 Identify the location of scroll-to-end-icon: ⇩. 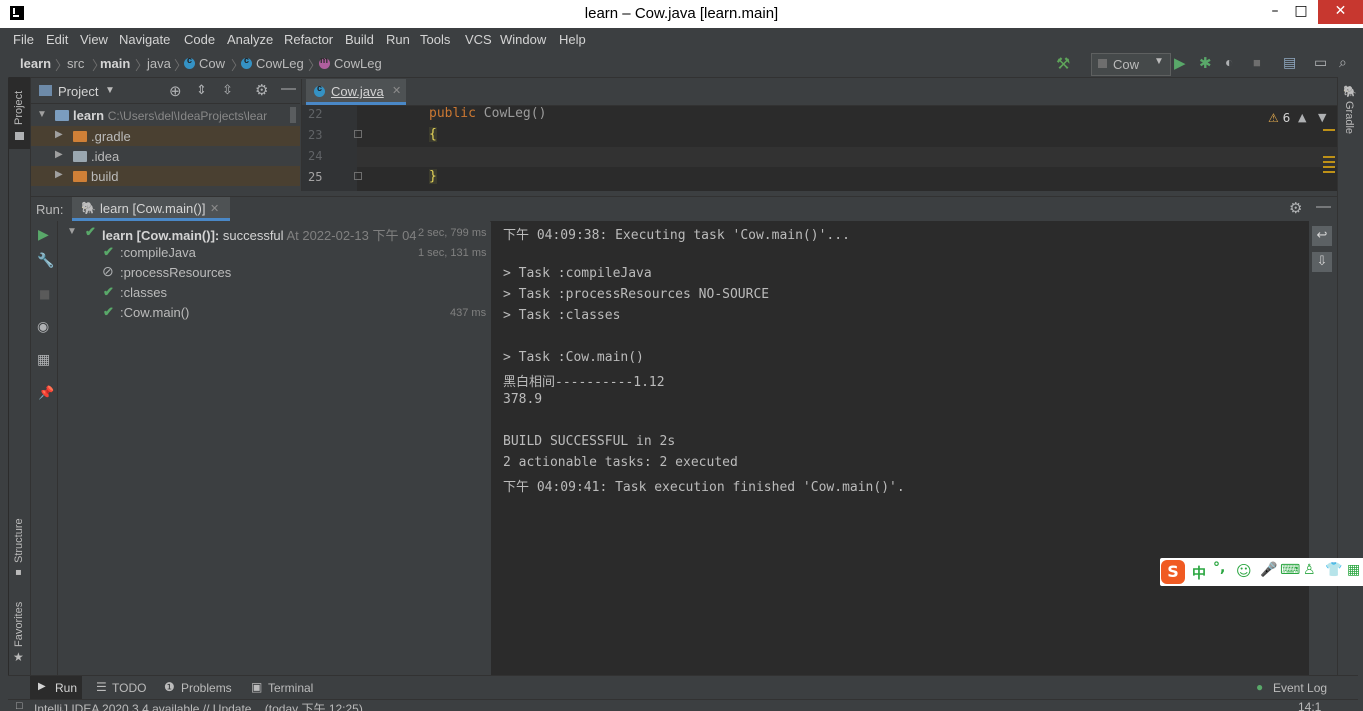
(1322, 262).